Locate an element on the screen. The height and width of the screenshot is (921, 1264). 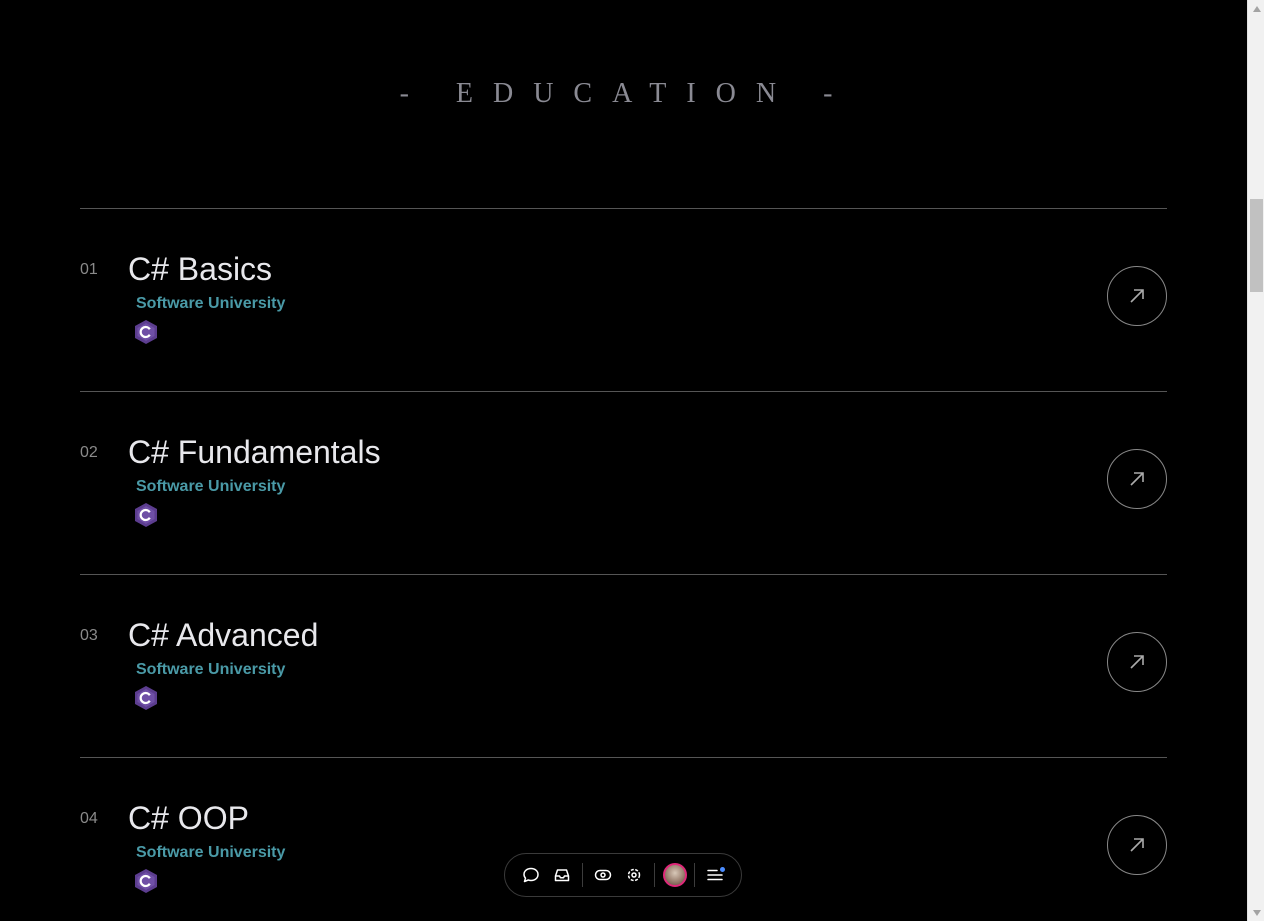
item-number: 04 is located at coordinates (89, 818).